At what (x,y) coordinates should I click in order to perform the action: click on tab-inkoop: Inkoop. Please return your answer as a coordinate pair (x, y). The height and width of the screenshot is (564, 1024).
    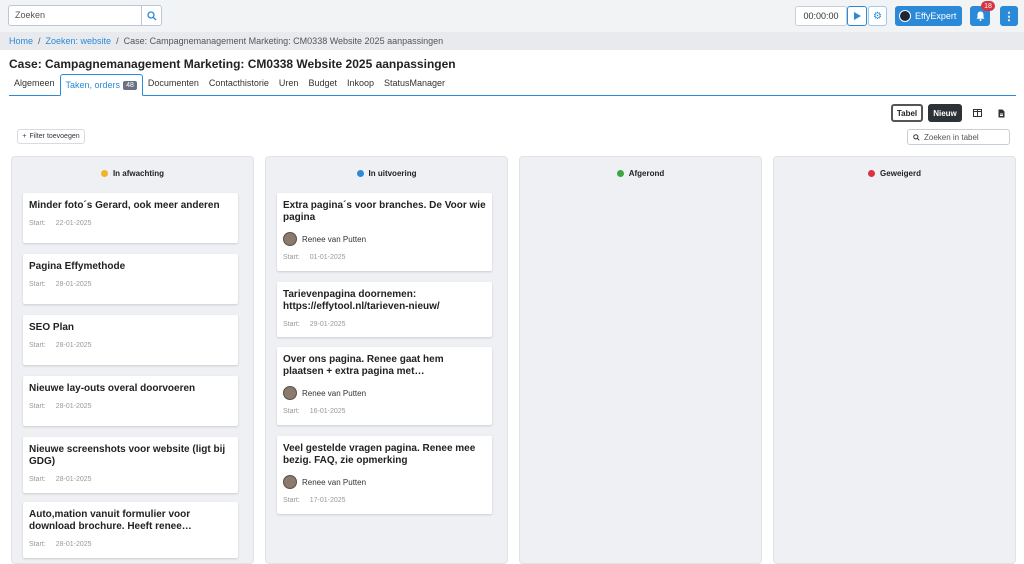
    Looking at the image, I should click on (360, 84).